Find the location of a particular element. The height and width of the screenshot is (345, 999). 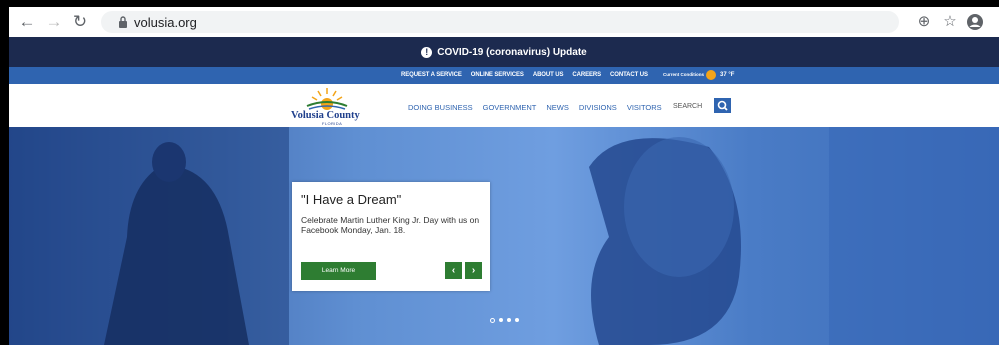

carousel-prev-button: ‹ is located at coordinates (453, 270).